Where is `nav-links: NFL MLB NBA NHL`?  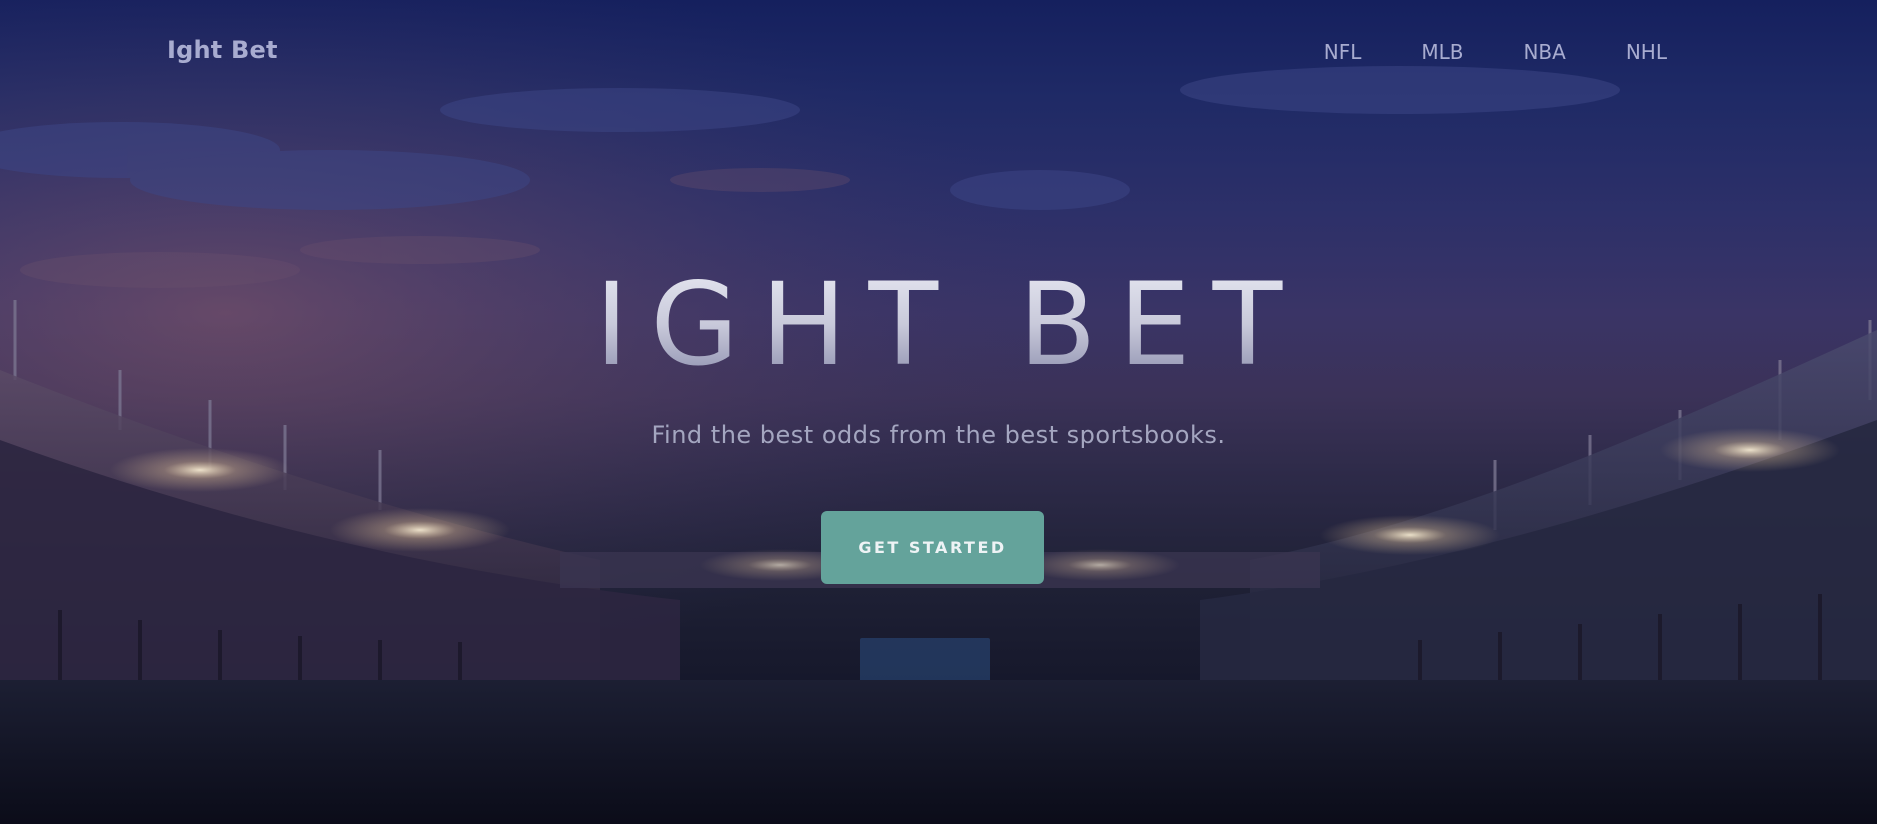 nav-links: NFL MLB NBA NHL is located at coordinates (1465, 52).